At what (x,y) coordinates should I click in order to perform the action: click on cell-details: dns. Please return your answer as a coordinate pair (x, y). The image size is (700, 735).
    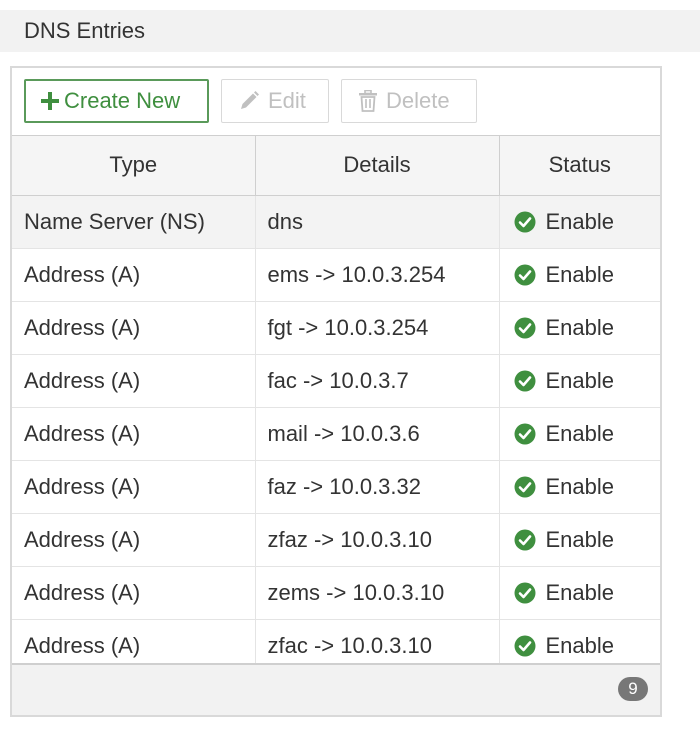
    Looking at the image, I should click on (377, 222).